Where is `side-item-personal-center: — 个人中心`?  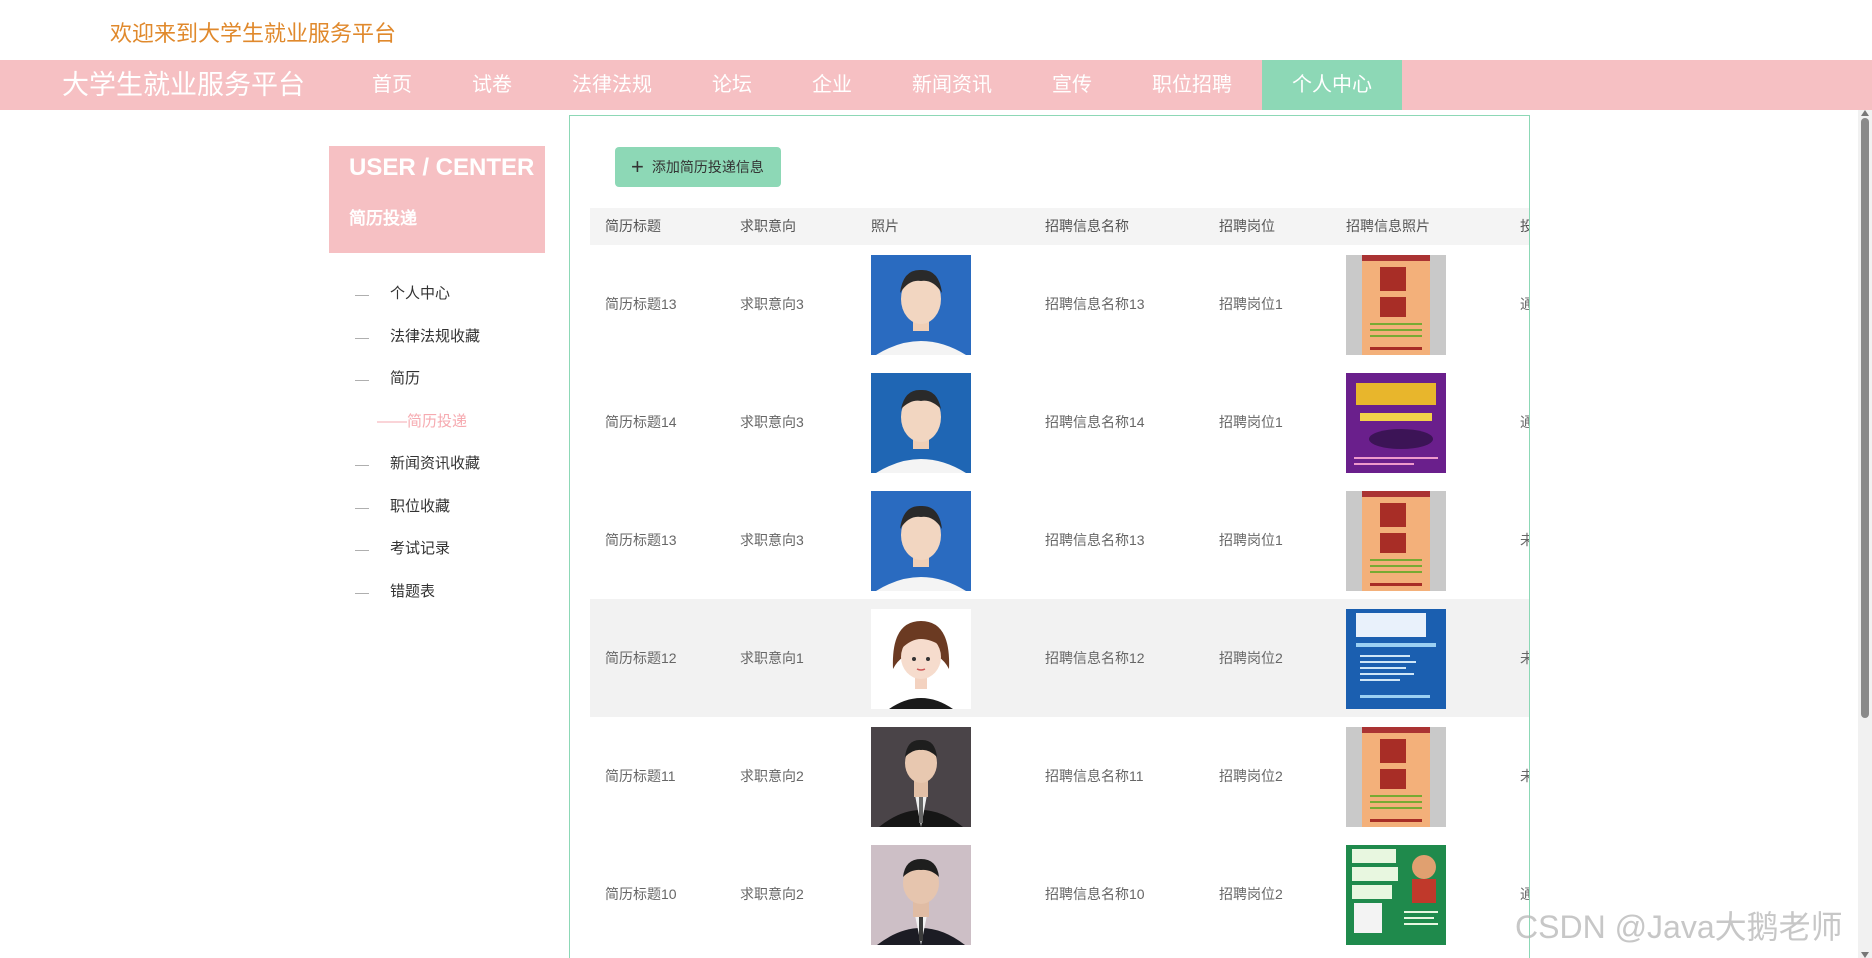
side-item-personal-center: — 个人中心 is located at coordinates (455, 299).